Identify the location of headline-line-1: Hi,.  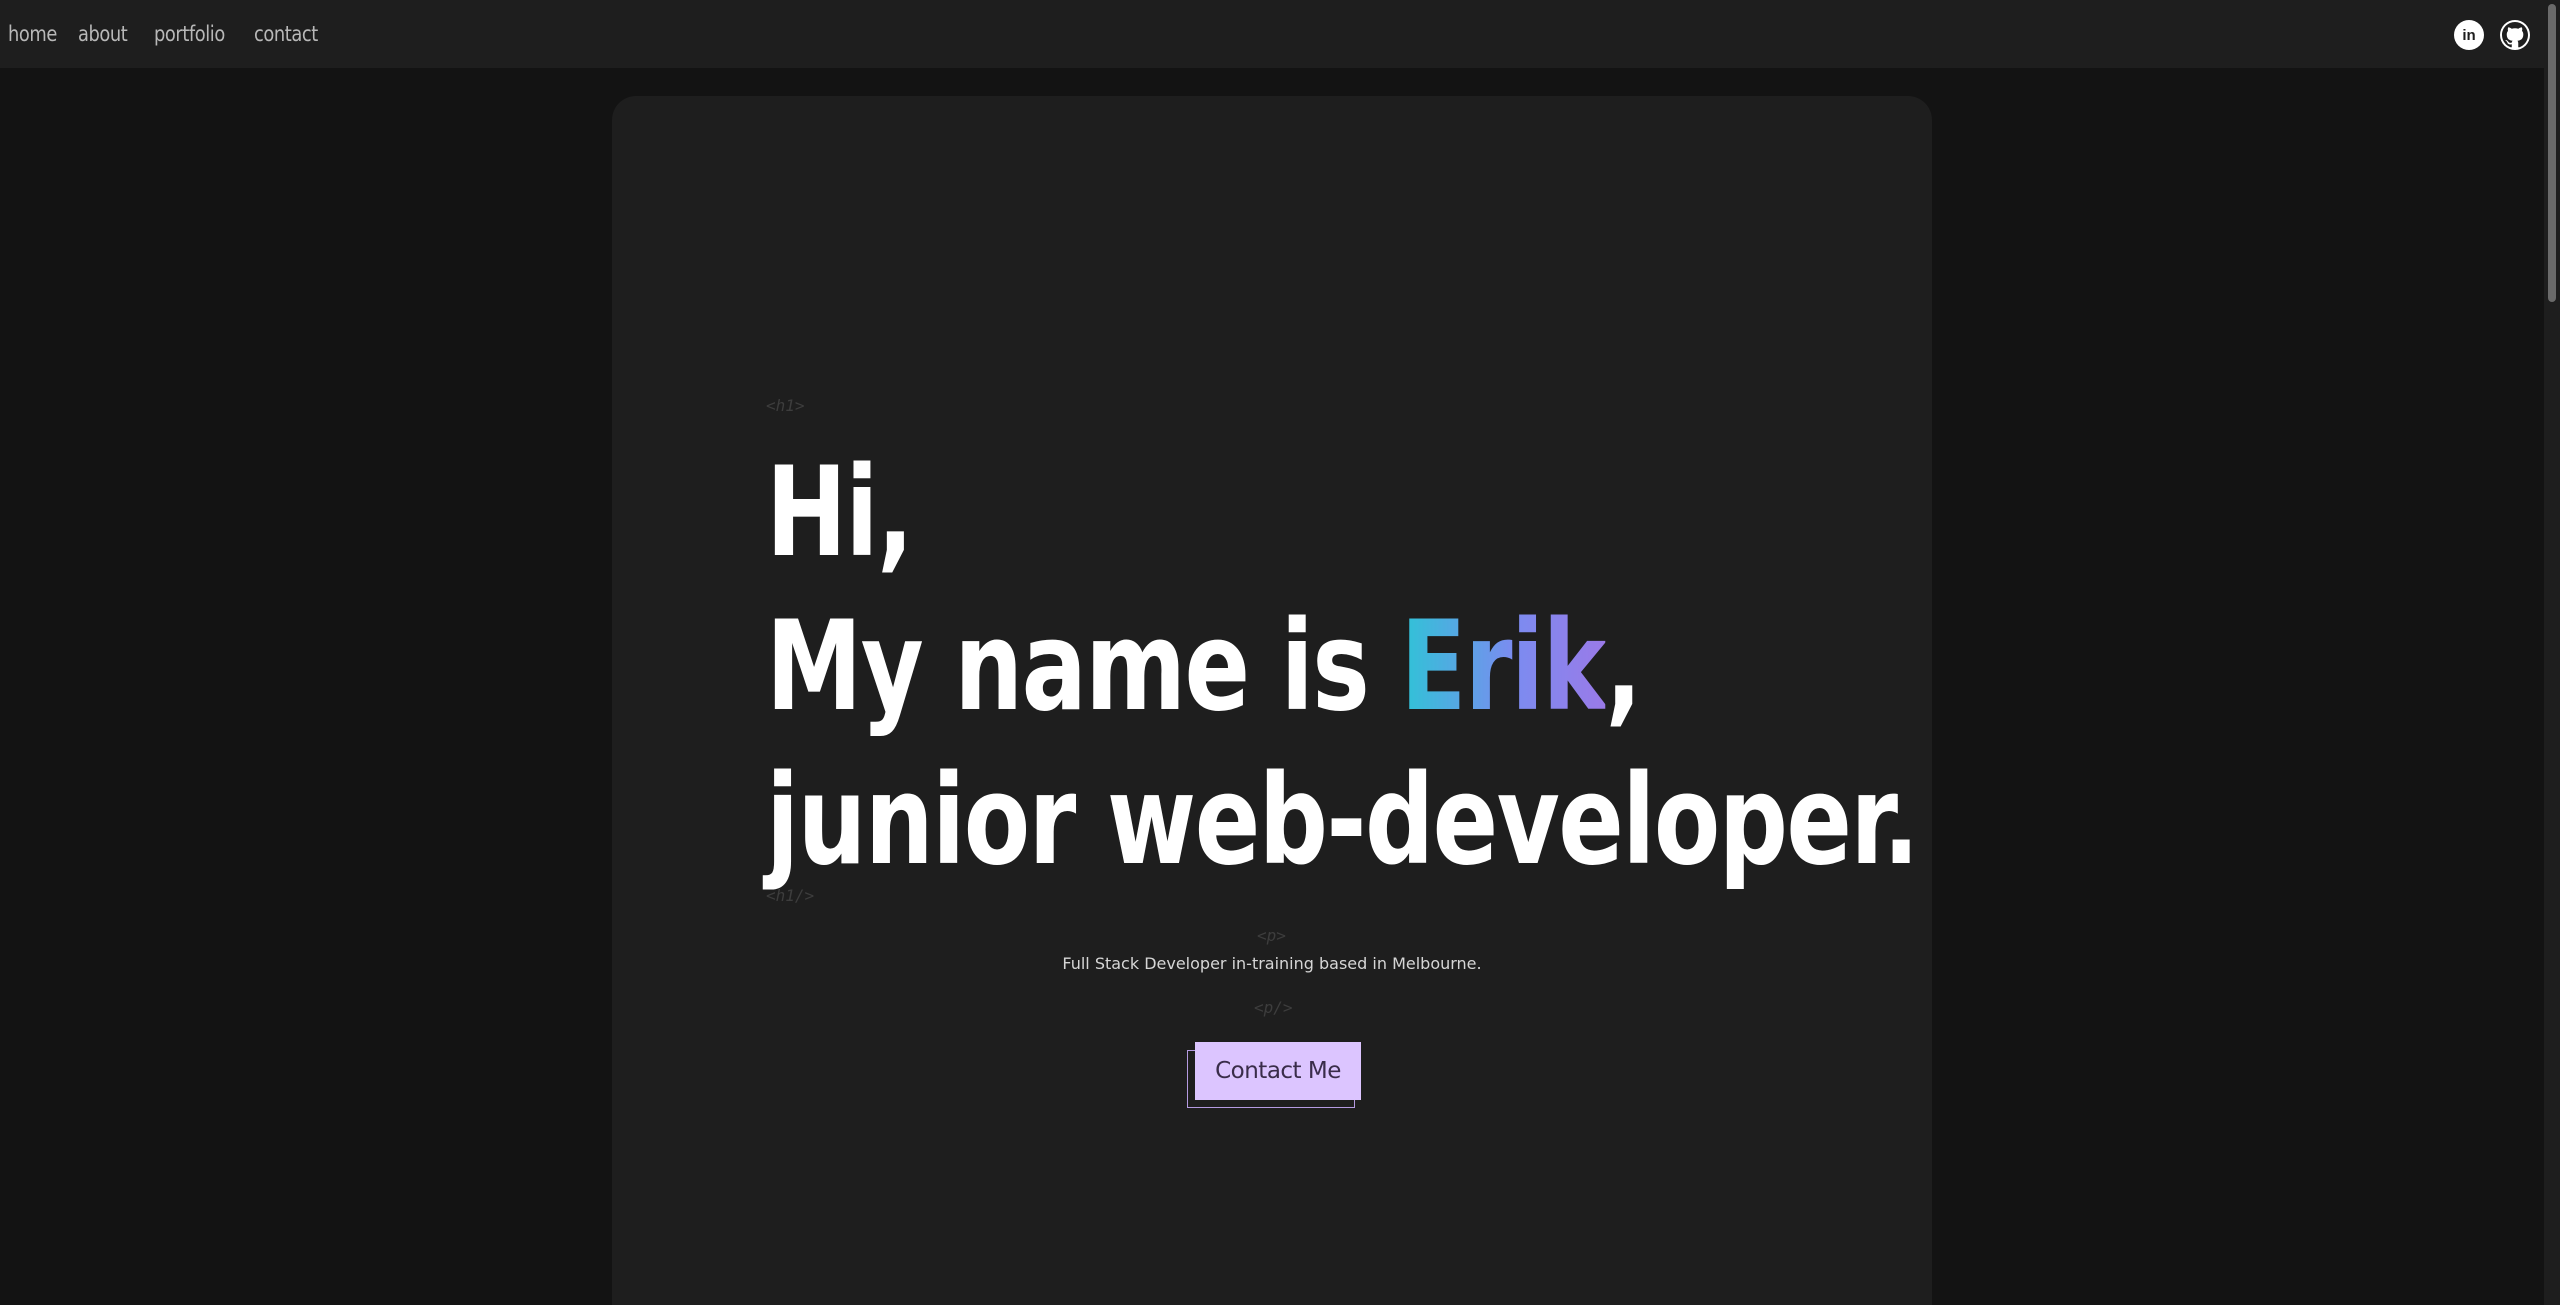
(840, 513).